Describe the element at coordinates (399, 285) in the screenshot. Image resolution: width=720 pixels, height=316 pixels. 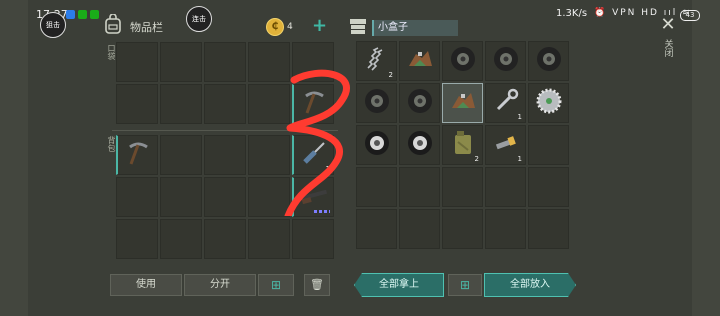
I see `take-all-button: 全部拿上` at that location.